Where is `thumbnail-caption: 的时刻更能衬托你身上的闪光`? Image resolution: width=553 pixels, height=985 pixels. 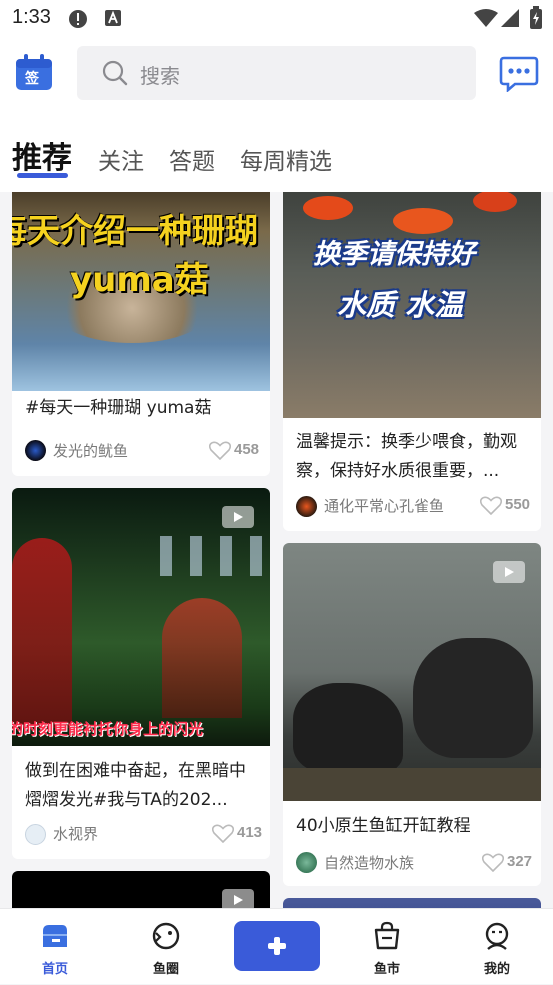
thumbnail-caption: 的时刻更能衬托你身上的闪光 is located at coordinates (108, 729).